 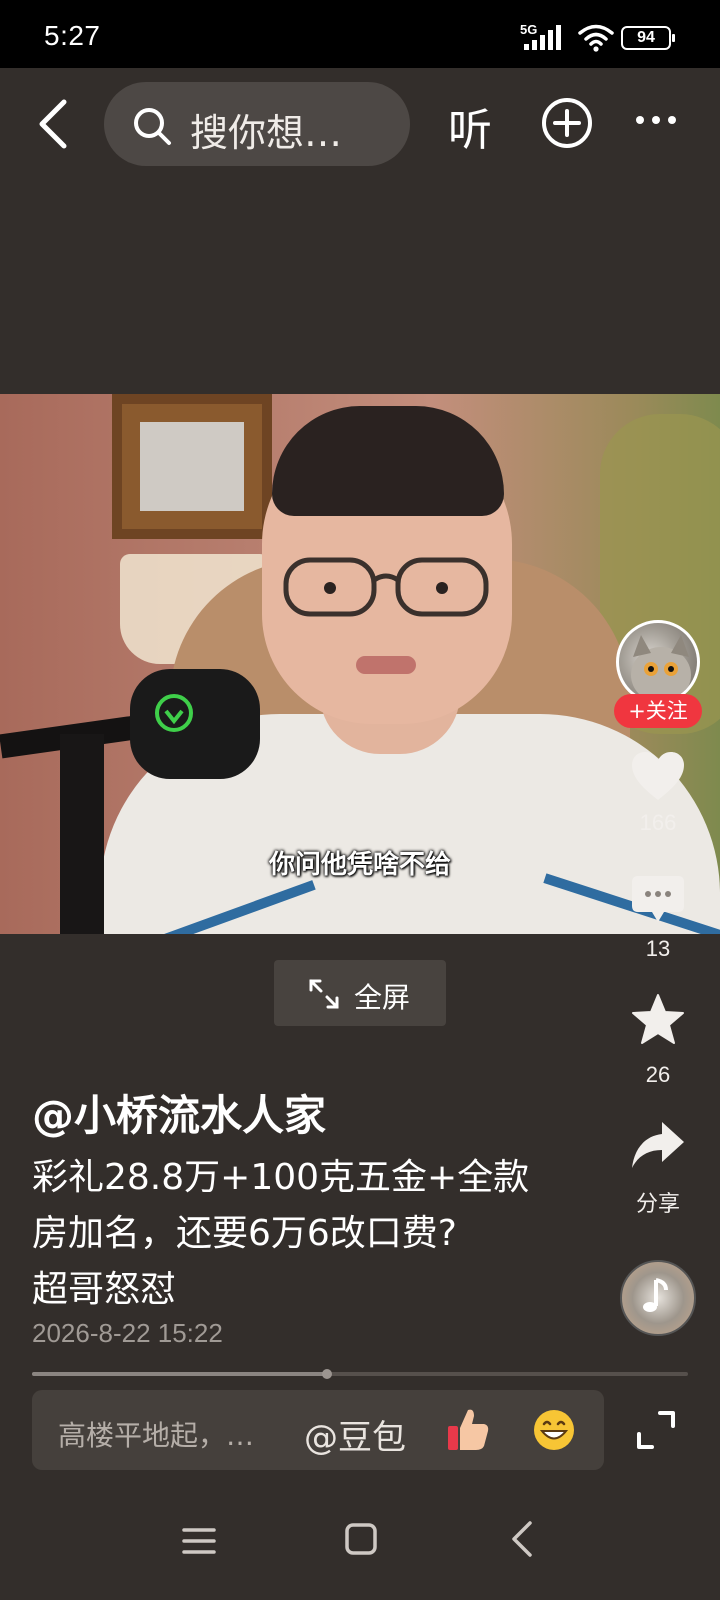 What do you see at coordinates (127, 1333) in the screenshot?
I see `post-date: 2026-8-22 15:22` at bounding box center [127, 1333].